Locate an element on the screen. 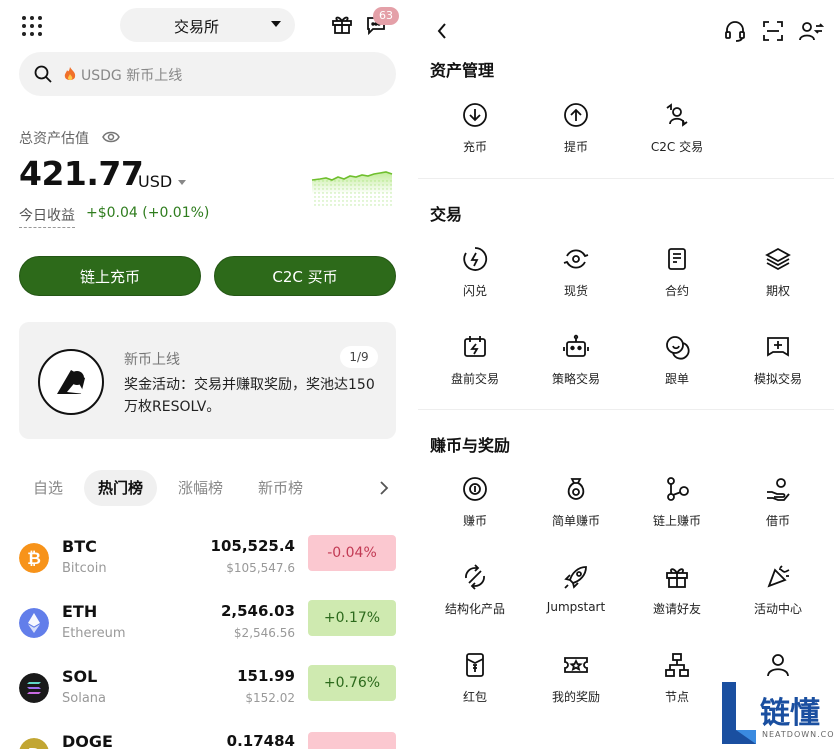 This screenshot has height=749, width=834. menu-item-label: 赚币 is located at coordinates (474, 521).